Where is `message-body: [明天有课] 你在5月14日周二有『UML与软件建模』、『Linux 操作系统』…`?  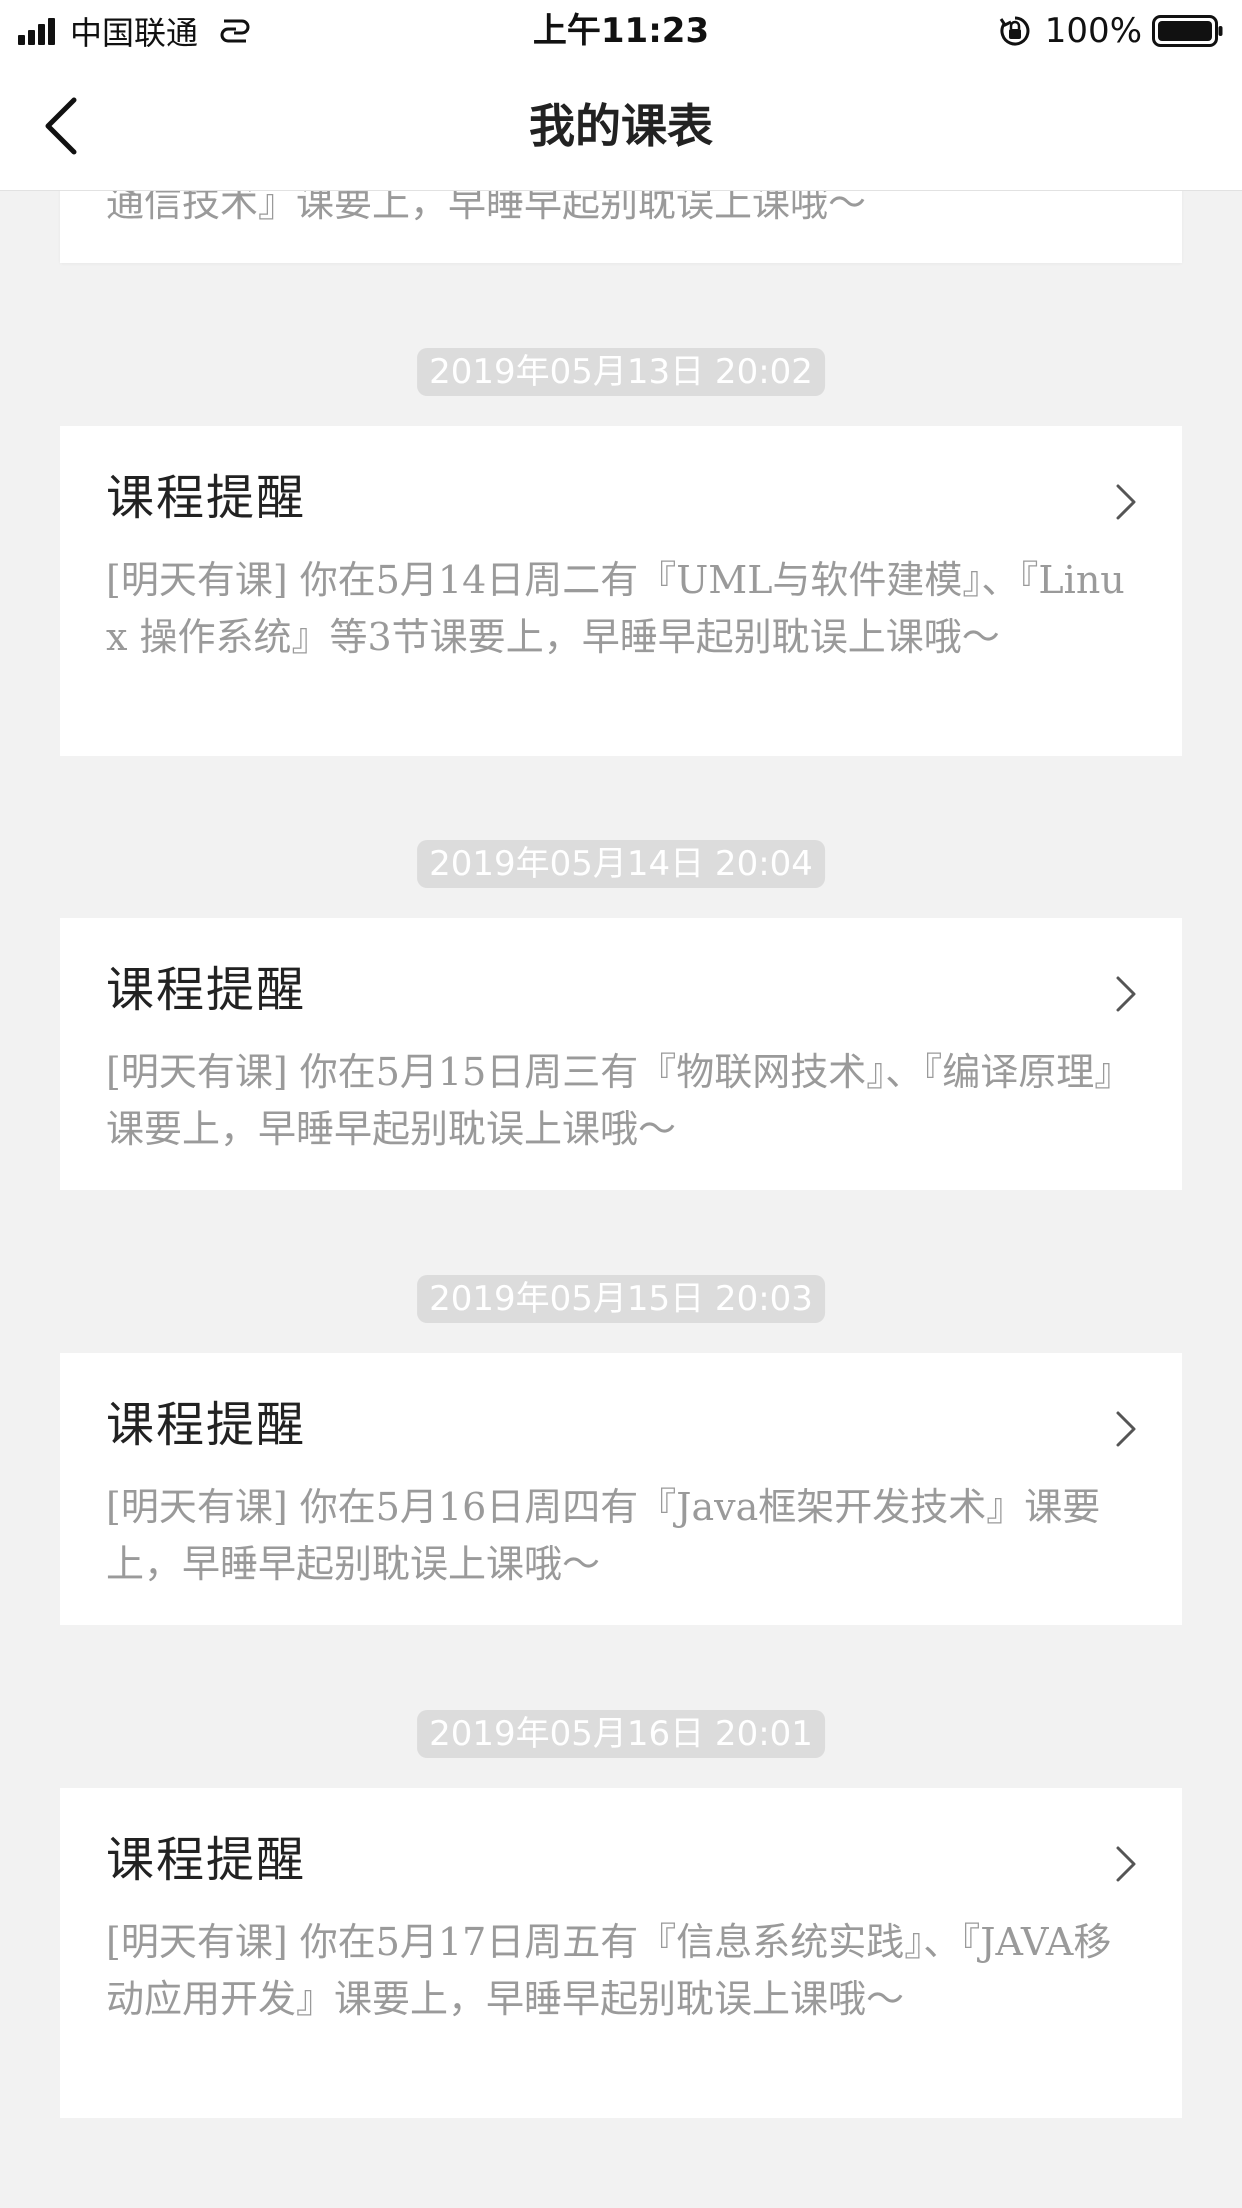 message-body: [明天有课] 你在5月14日周二有『UML与软件建模』、『Linux 操作系统』… is located at coordinates (615, 608).